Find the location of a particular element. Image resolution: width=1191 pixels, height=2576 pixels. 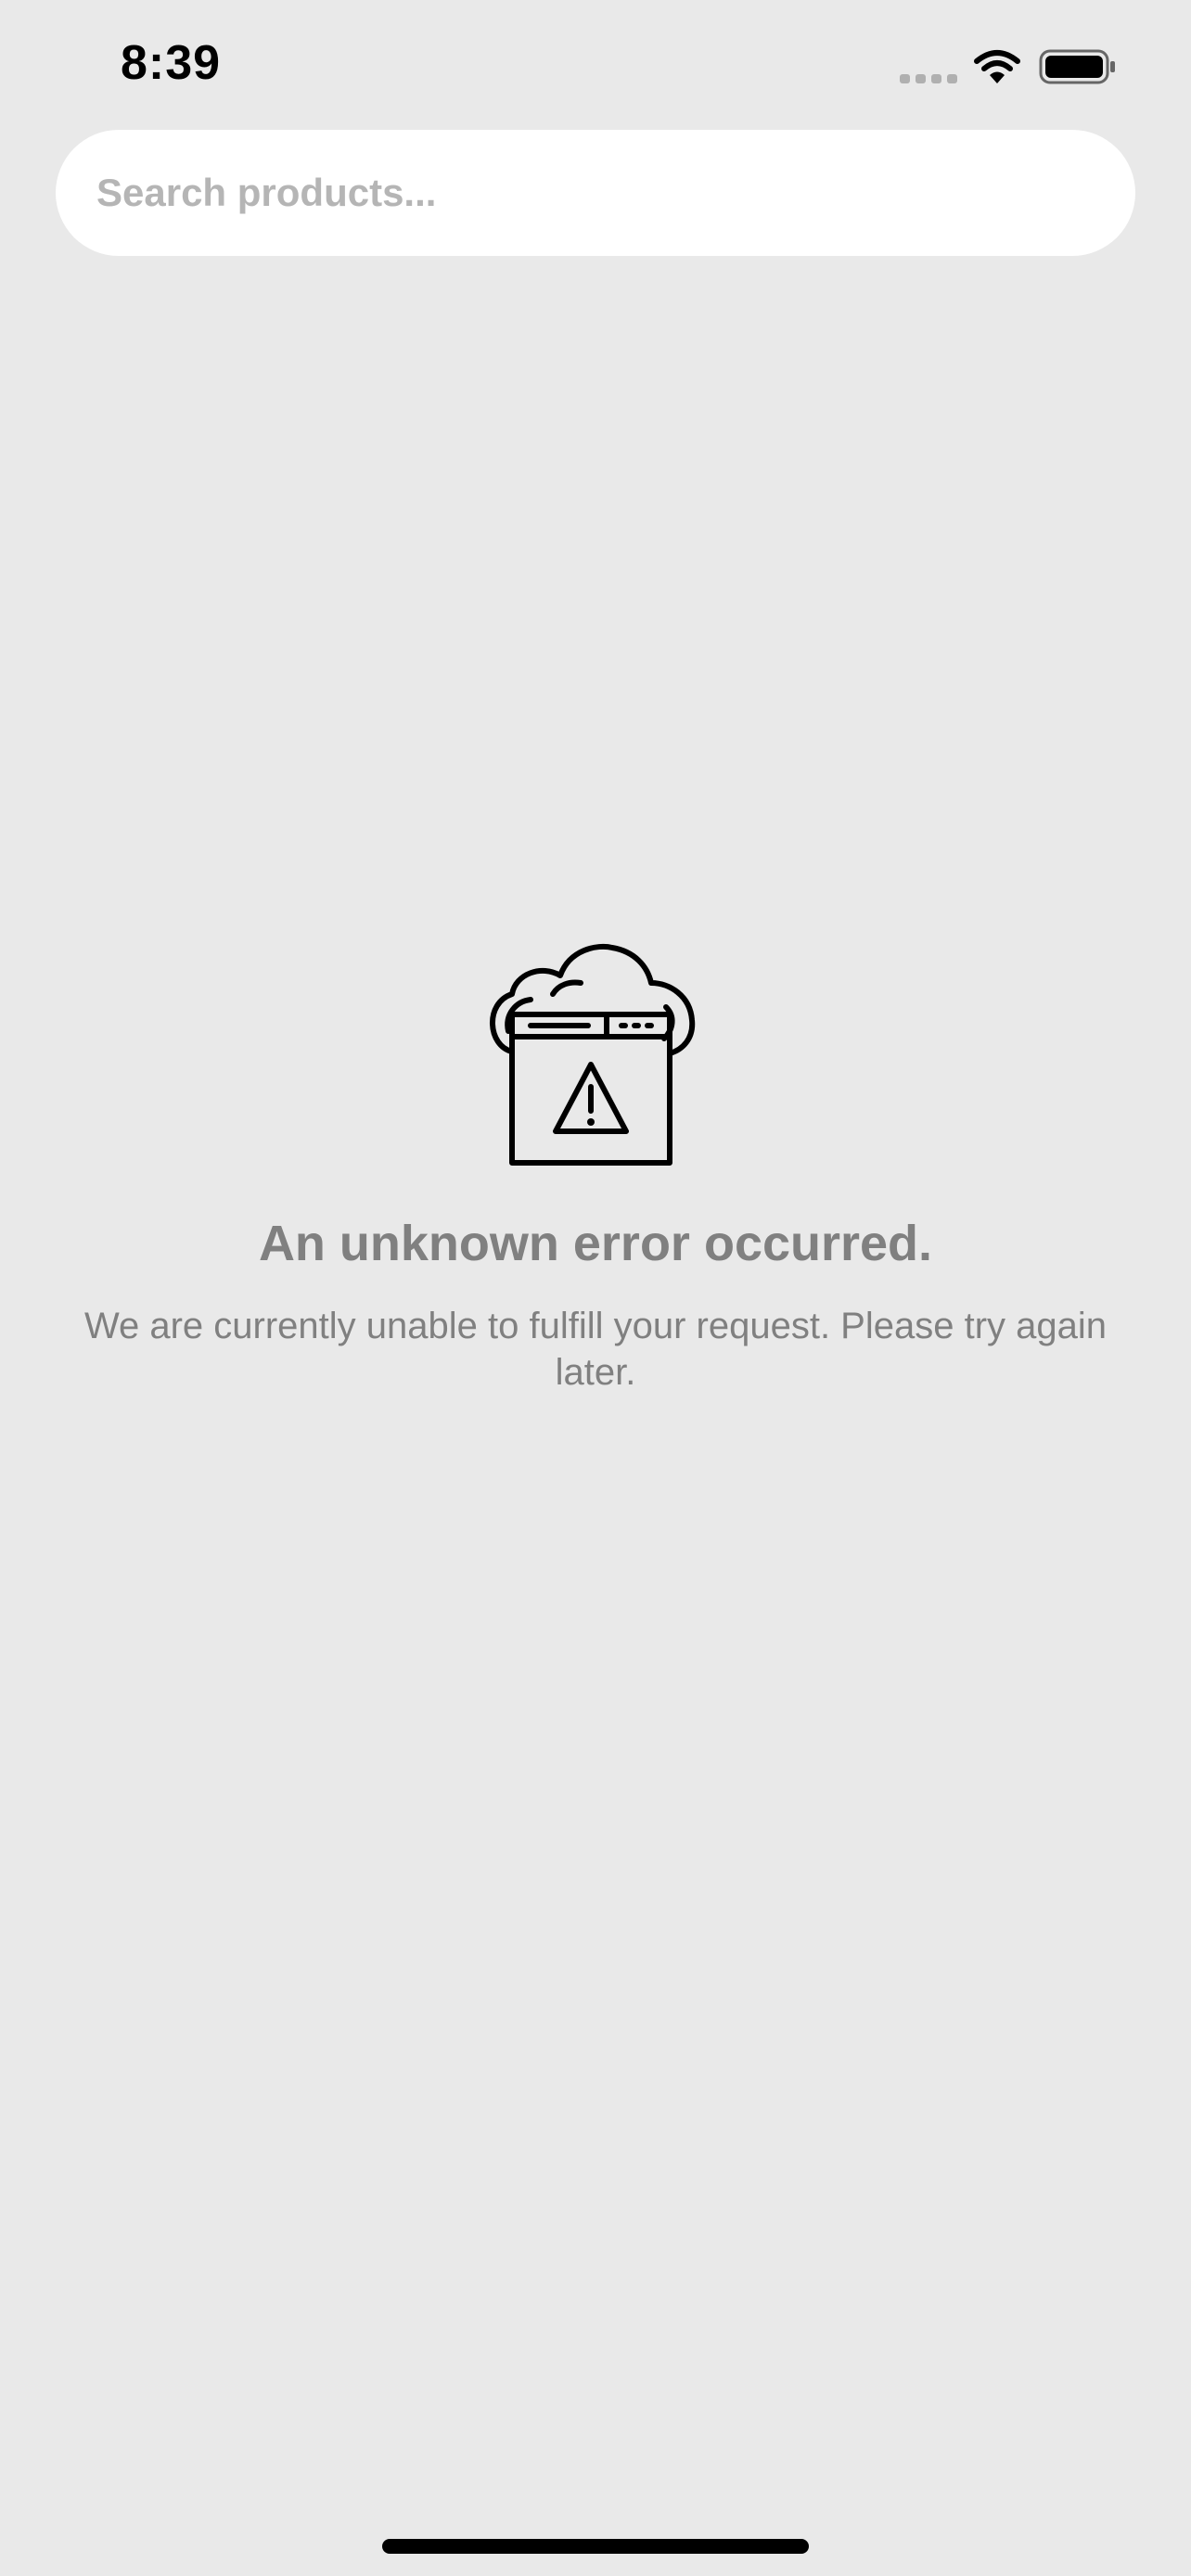

battery-icon is located at coordinates (1077, 66).